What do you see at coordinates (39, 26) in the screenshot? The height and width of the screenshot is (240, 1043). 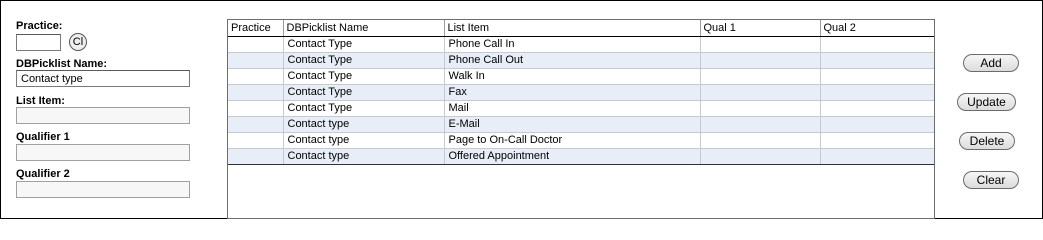 I see `practice-label: Practice:` at bounding box center [39, 26].